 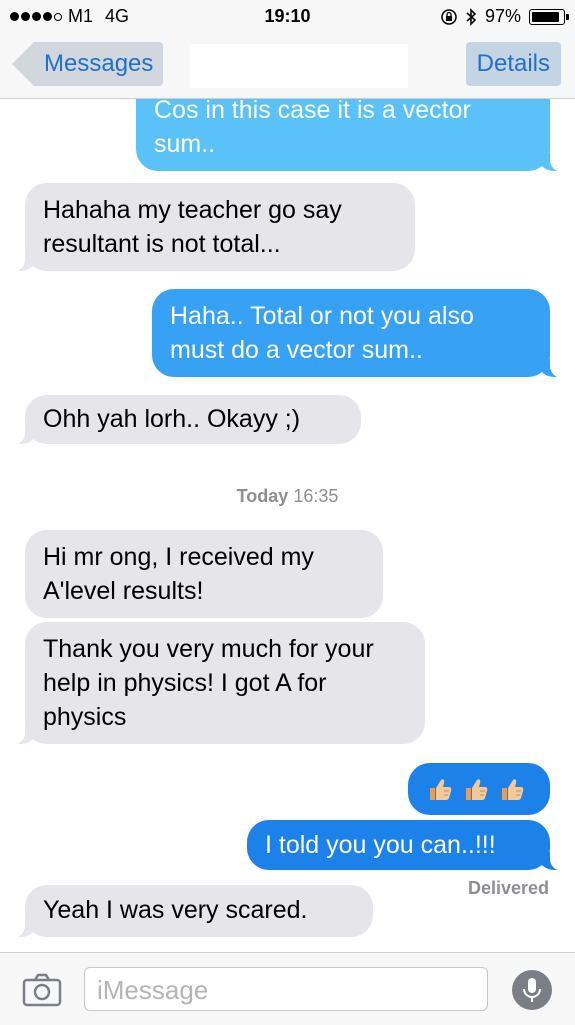 I want to click on microphone-button, so click(x=532, y=990).